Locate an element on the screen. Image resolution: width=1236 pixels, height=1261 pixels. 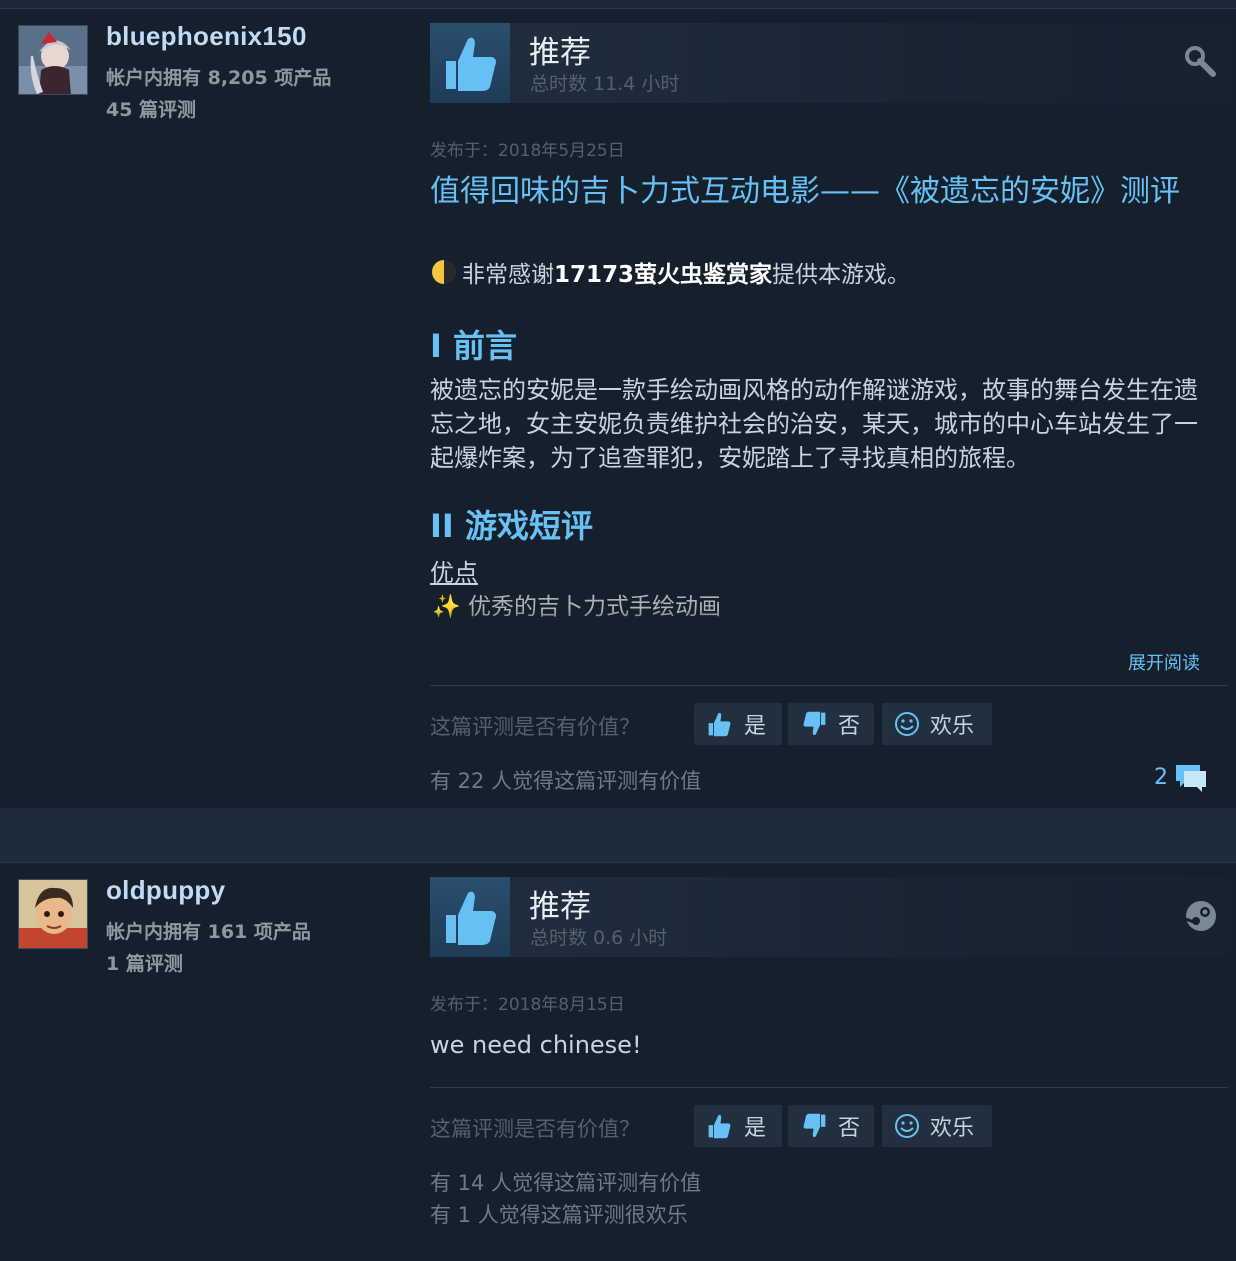
thanks-text-end: 提供本游戏。 is located at coordinates (841, 275).